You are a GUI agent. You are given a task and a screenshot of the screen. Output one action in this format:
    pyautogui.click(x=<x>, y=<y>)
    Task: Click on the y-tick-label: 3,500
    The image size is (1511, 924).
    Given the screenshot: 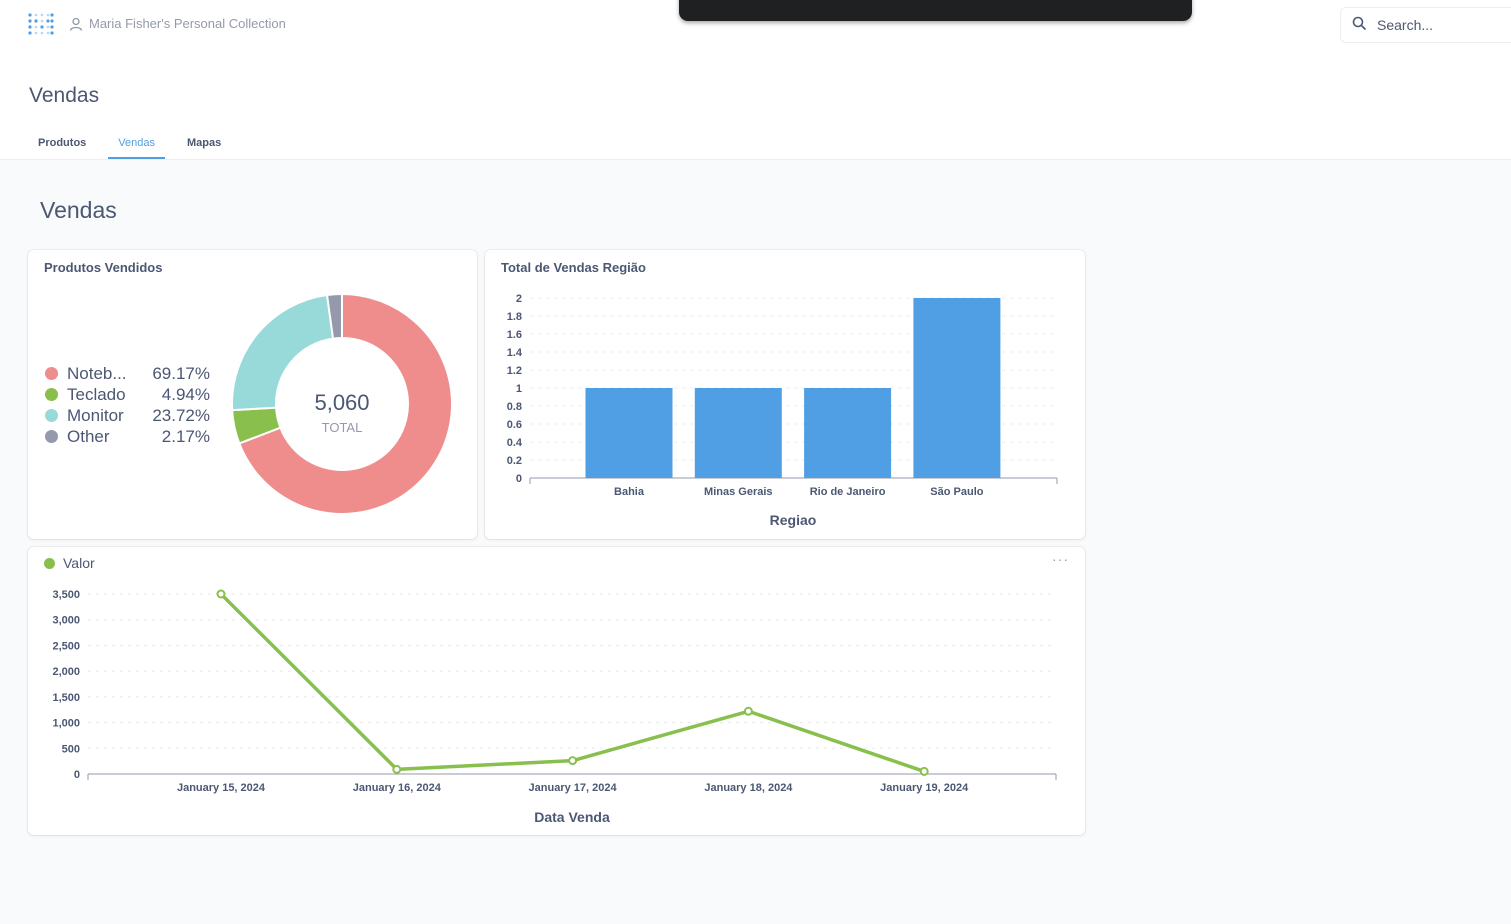 What is the action you would take?
    pyautogui.click(x=66, y=595)
    